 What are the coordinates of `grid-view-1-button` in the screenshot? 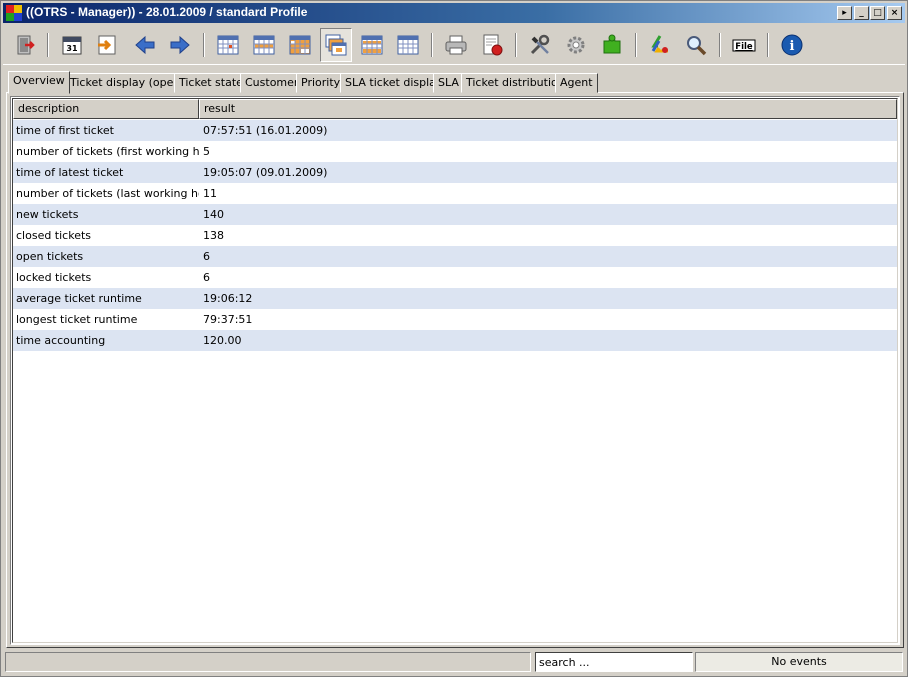 It's located at (228, 45).